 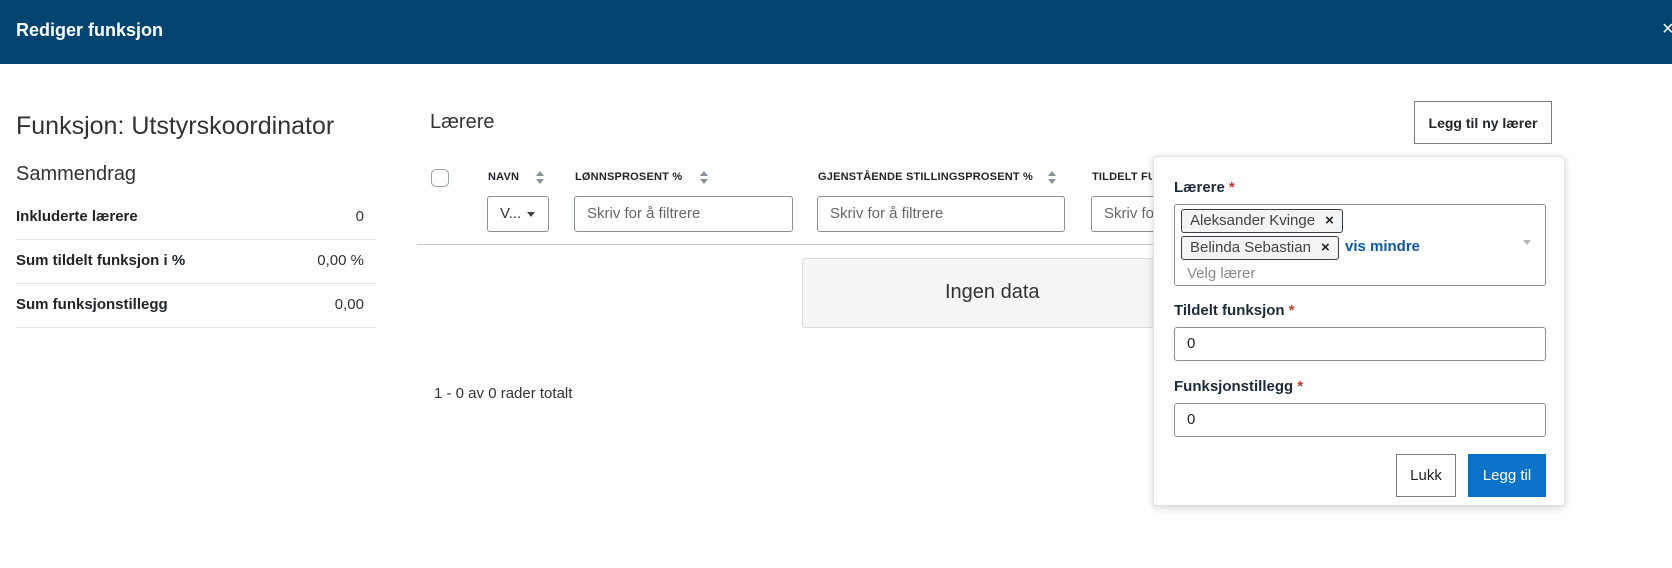 What do you see at coordinates (175, 126) in the screenshot?
I see `function-title: Funksjon: Utstyrskoordinator` at bounding box center [175, 126].